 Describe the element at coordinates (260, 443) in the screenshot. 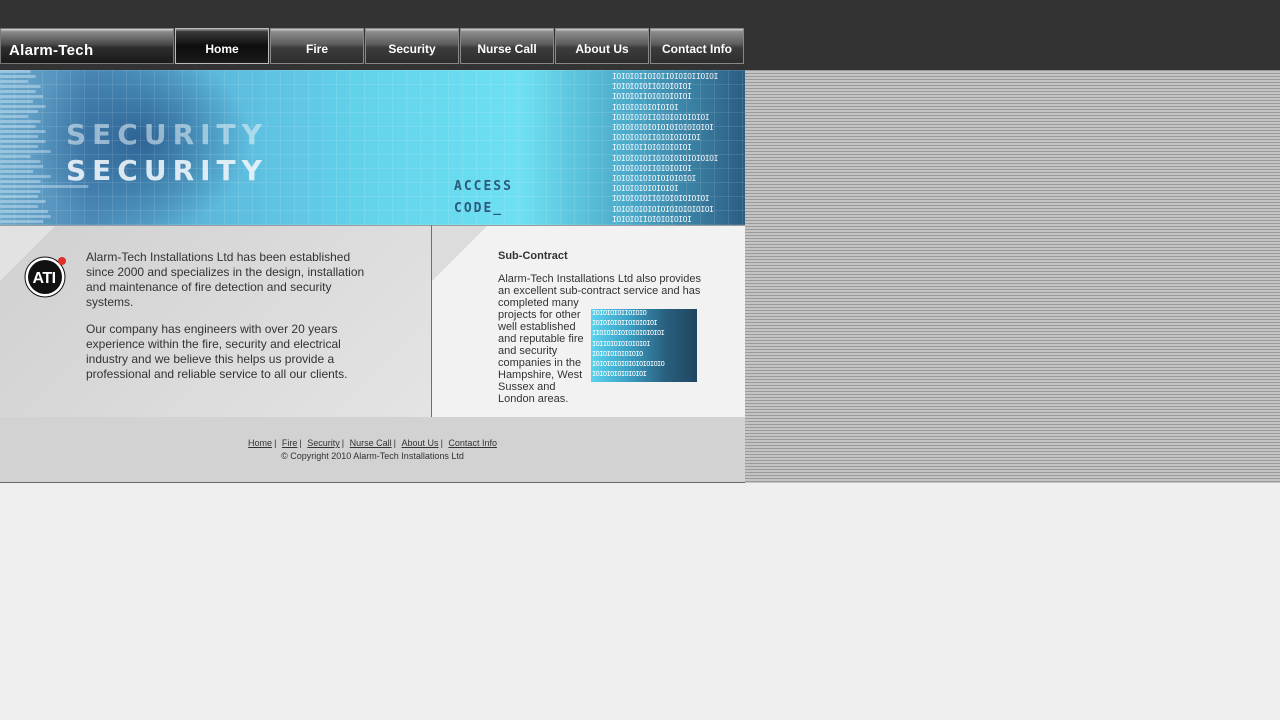

I see `footer-link-home: Home` at that location.